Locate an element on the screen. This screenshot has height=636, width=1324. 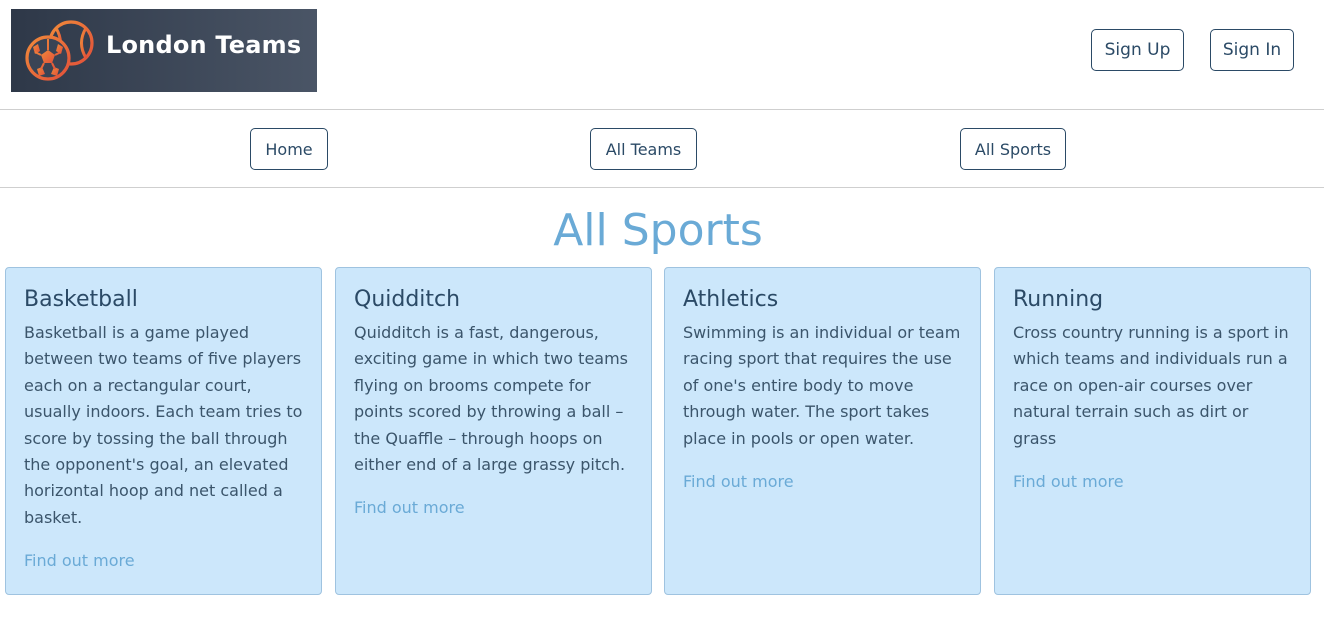
sign-up-button: Sign Up is located at coordinates (1137, 50).